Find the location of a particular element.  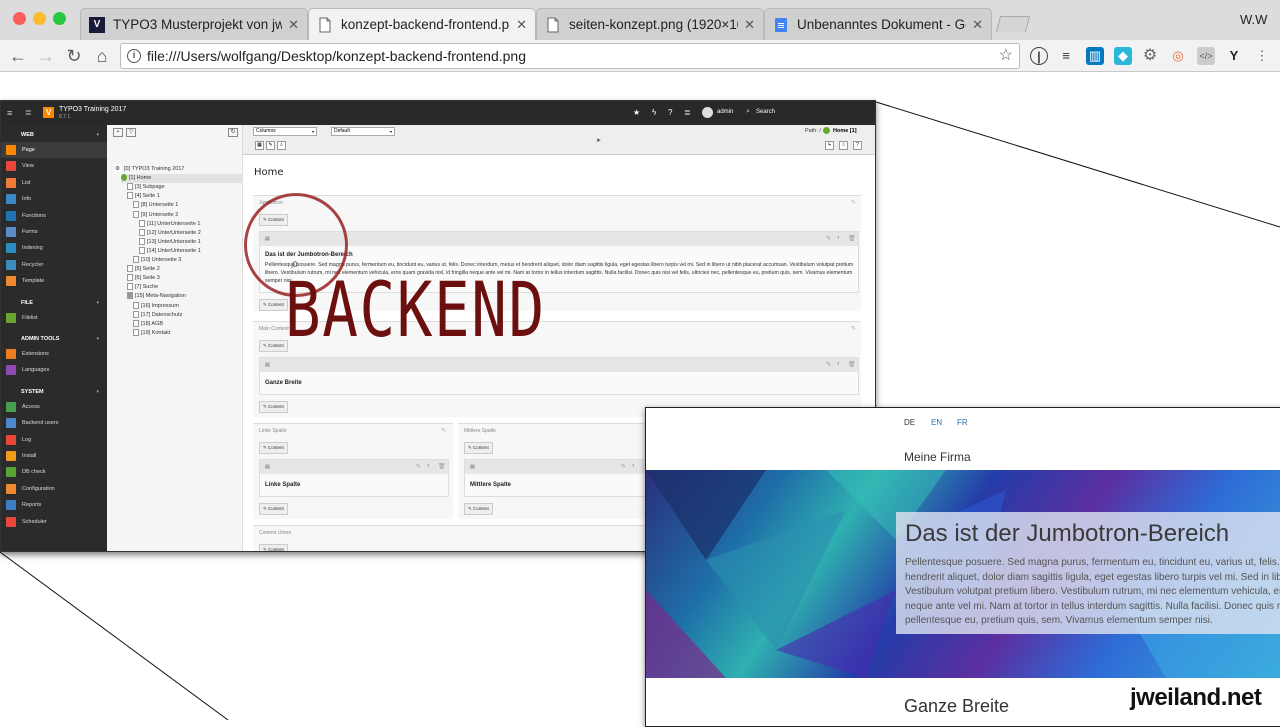

tree-node: [5] Seite 2 is located at coordinates (143, 269).